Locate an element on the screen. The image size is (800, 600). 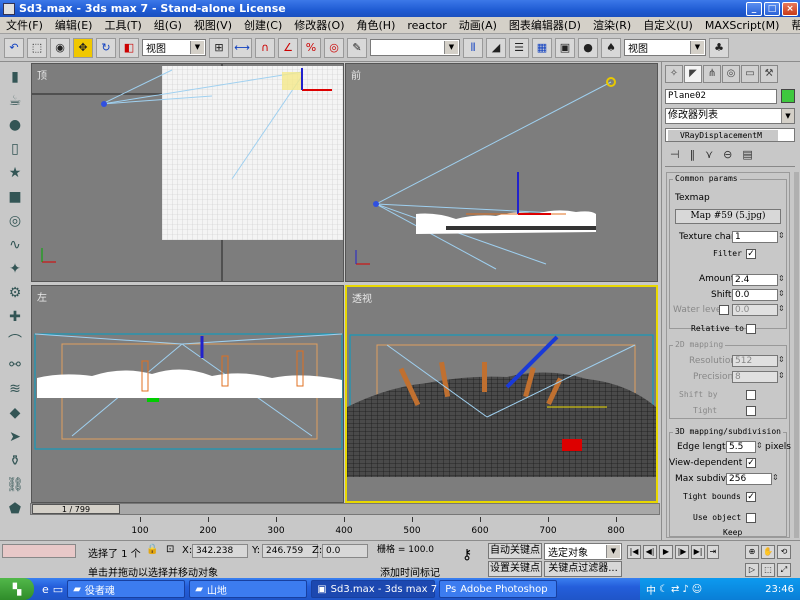
undo-button: ↶ is located at coordinates (14, 47).